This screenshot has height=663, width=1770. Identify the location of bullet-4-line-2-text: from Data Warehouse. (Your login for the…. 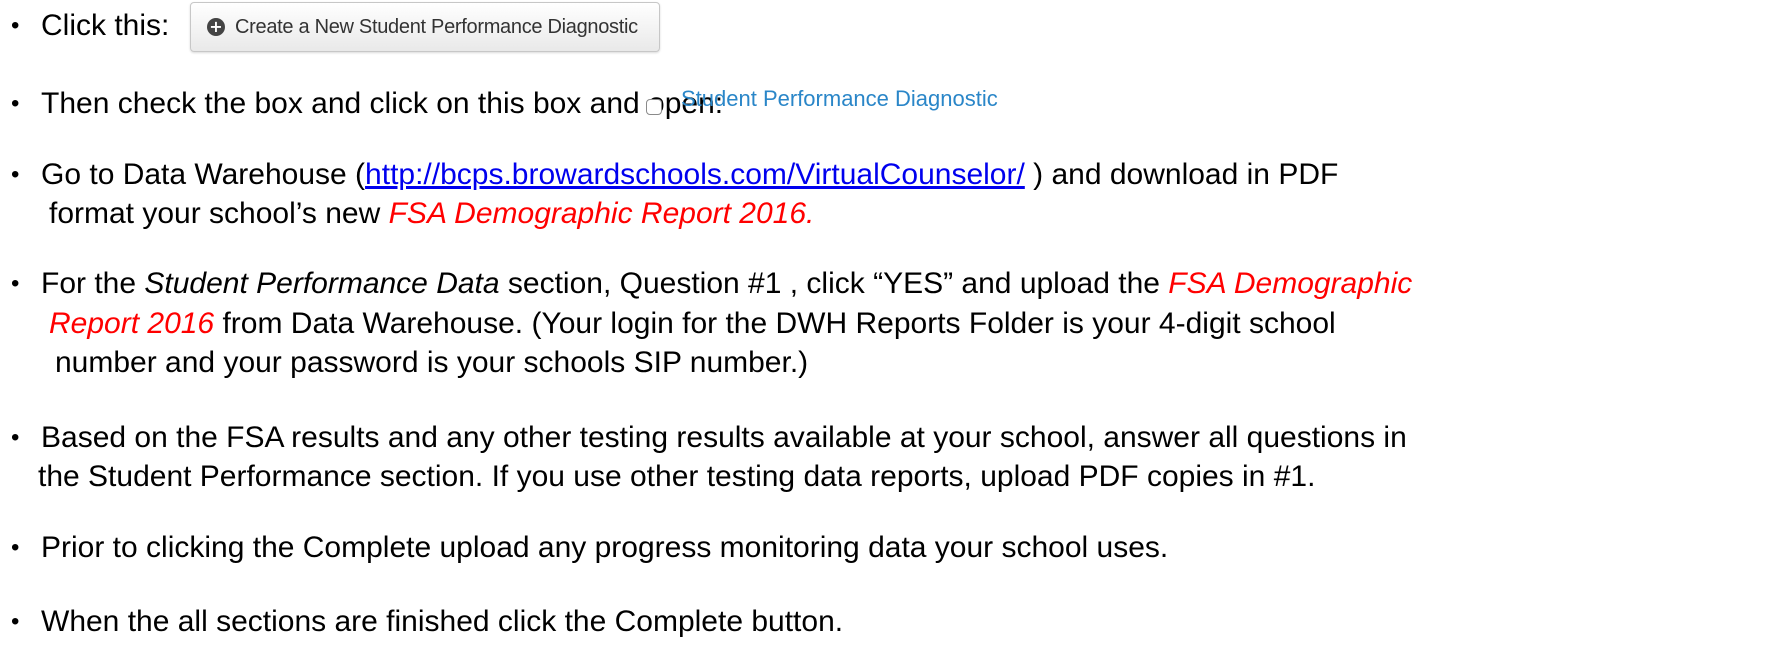
(775, 323).